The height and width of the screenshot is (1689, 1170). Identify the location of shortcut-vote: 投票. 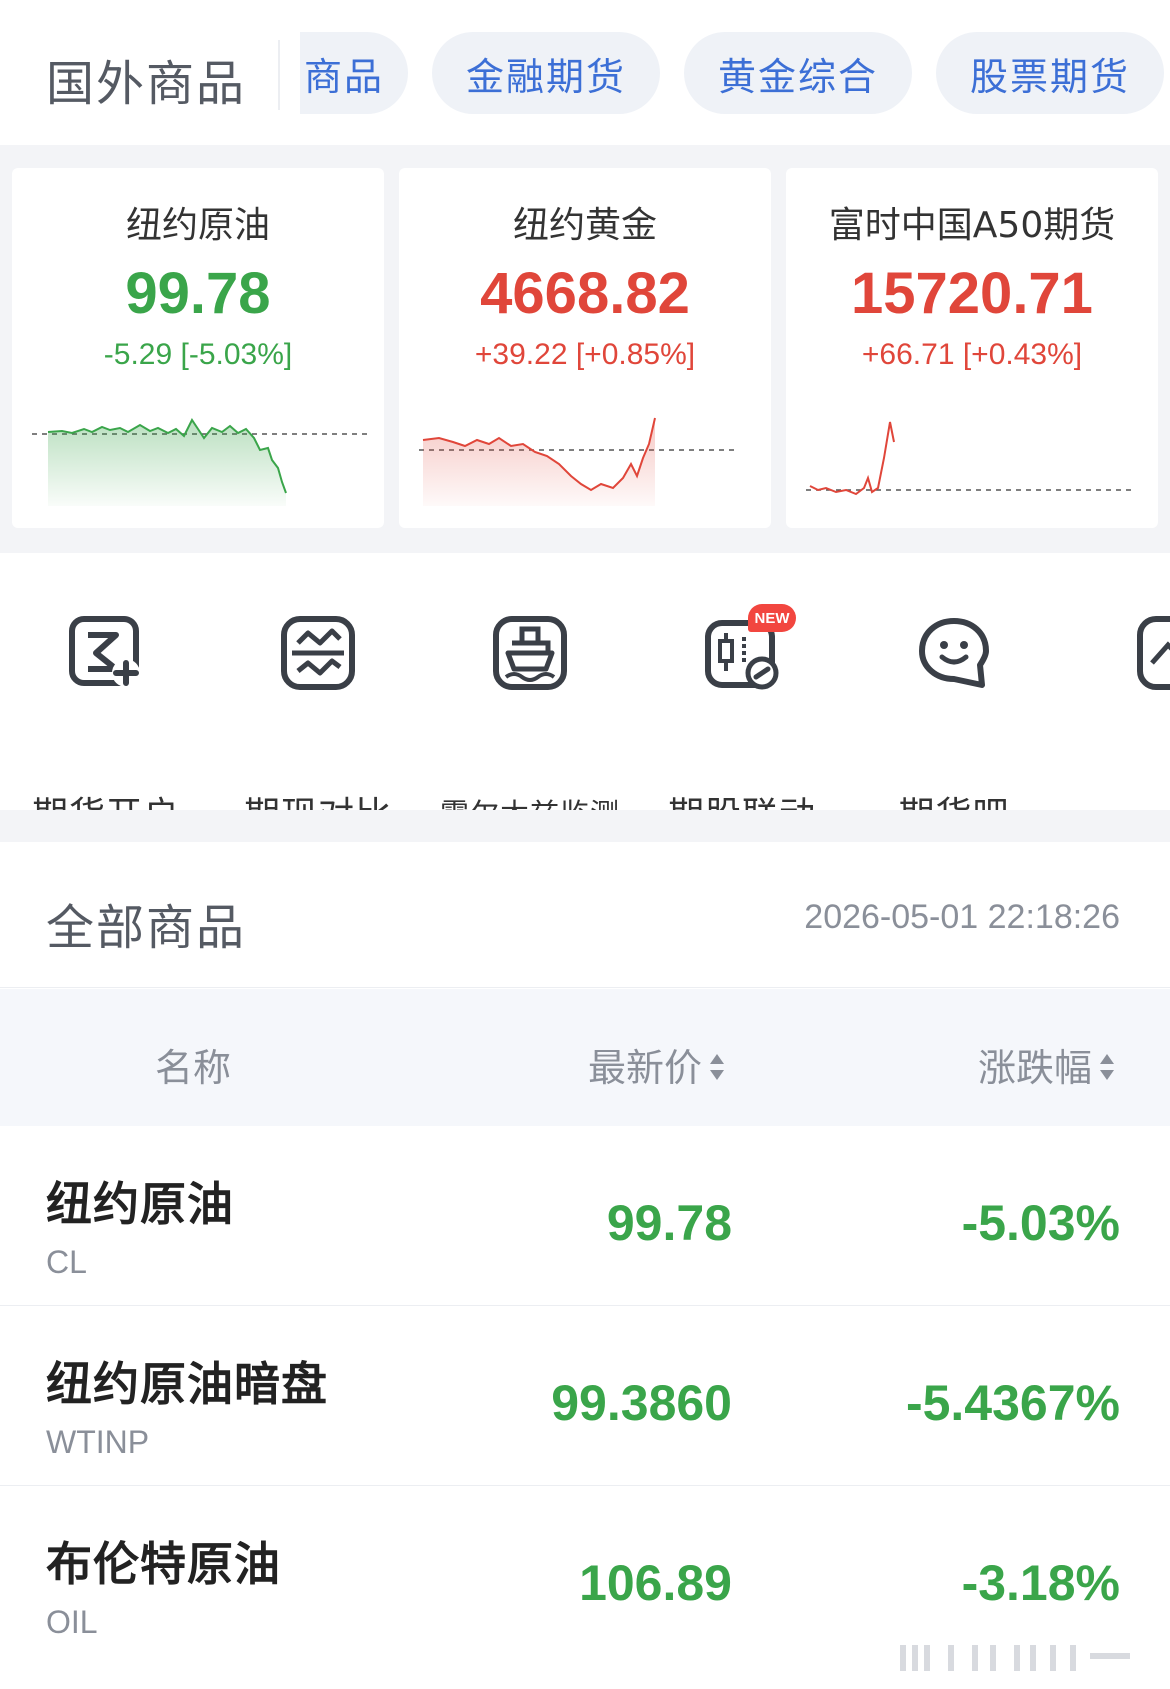
(1118, 703).